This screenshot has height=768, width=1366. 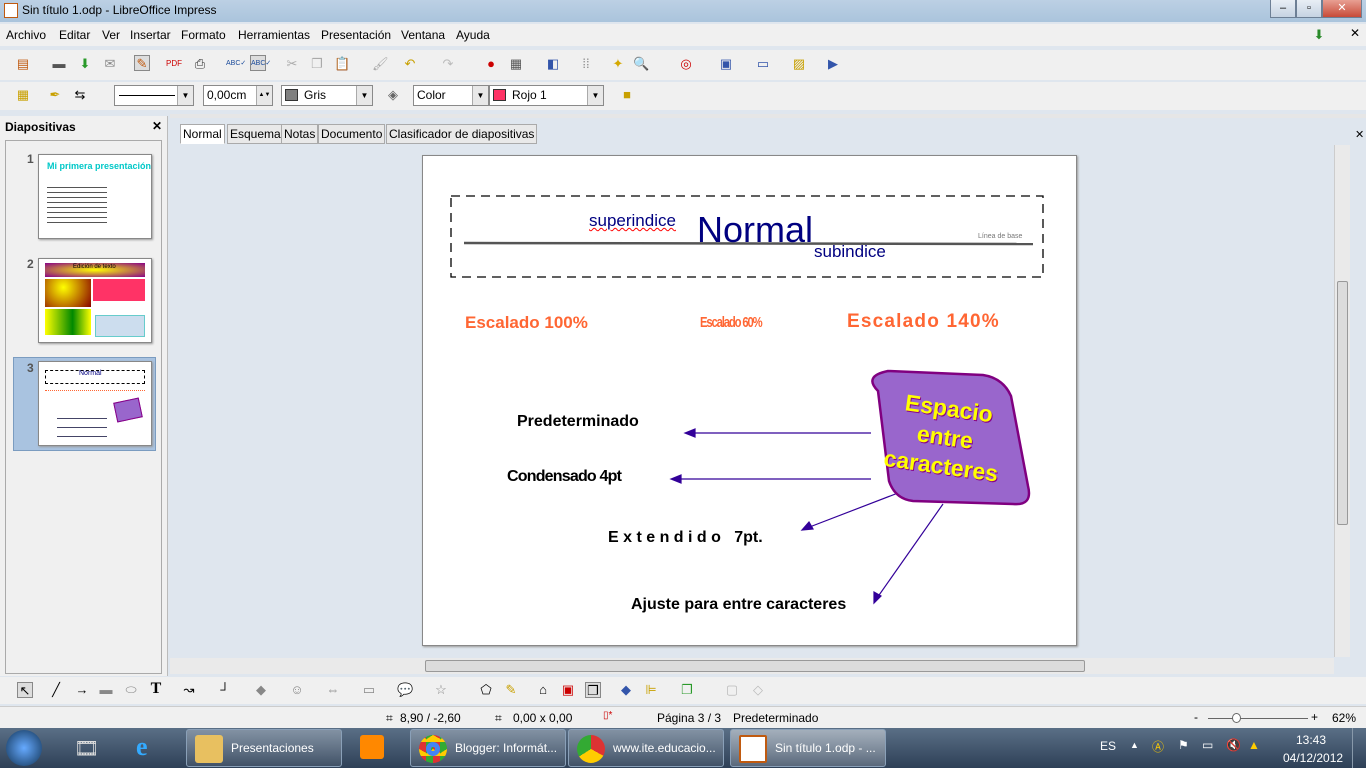 I want to click on ellipse-icon: ⬭, so click(x=131, y=690).